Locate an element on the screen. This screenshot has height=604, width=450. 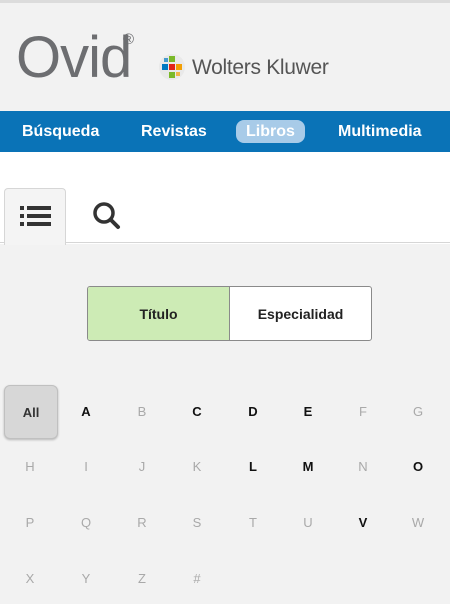
letter-filter-n: N is located at coordinates (363, 466).